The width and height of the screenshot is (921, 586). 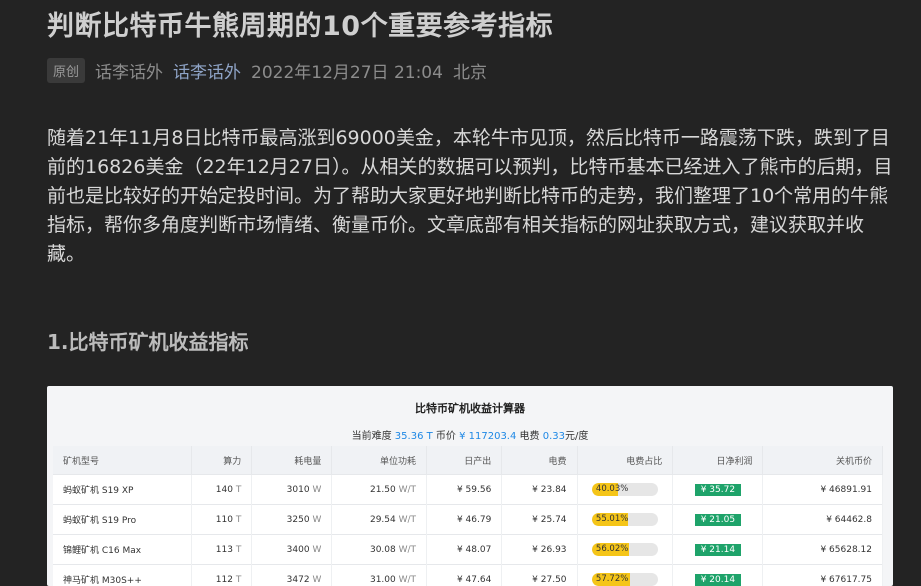 What do you see at coordinates (379, 490) in the screenshot?
I see `efficiency-cell: 21.50 W/T` at bounding box center [379, 490].